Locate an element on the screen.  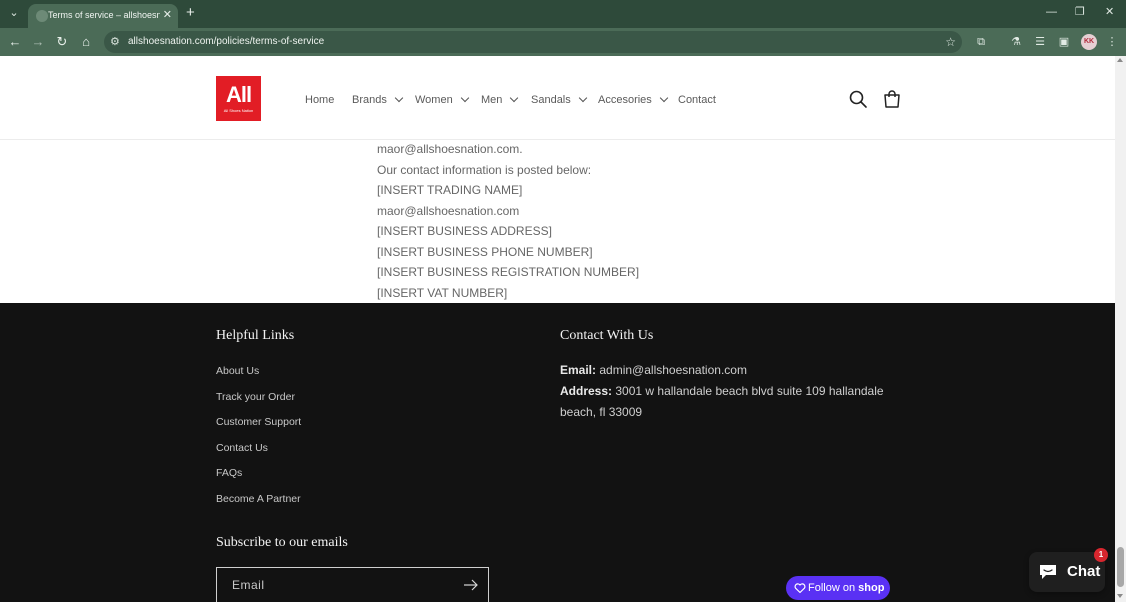
follow-on-shop-button: Follow on shop is located at coordinates (838, 588).